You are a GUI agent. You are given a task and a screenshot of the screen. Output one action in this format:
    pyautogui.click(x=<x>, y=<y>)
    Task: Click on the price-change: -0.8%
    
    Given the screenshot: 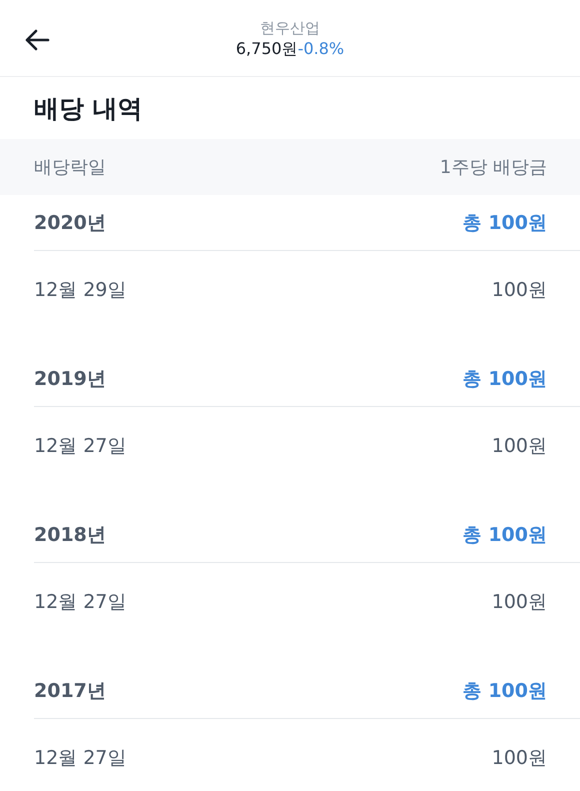 What is the action you would take?
    pyautogui.click(x=321, y=48)
    